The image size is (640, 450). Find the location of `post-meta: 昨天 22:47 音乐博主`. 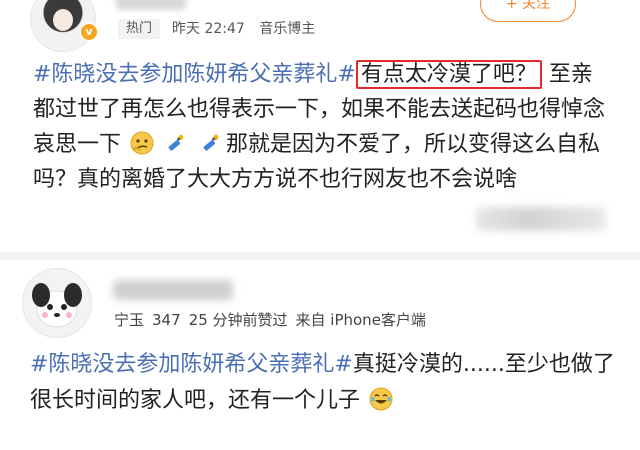

post-meta: 昨天 22:47 音乐博主 is located at coordinates (248, 29).